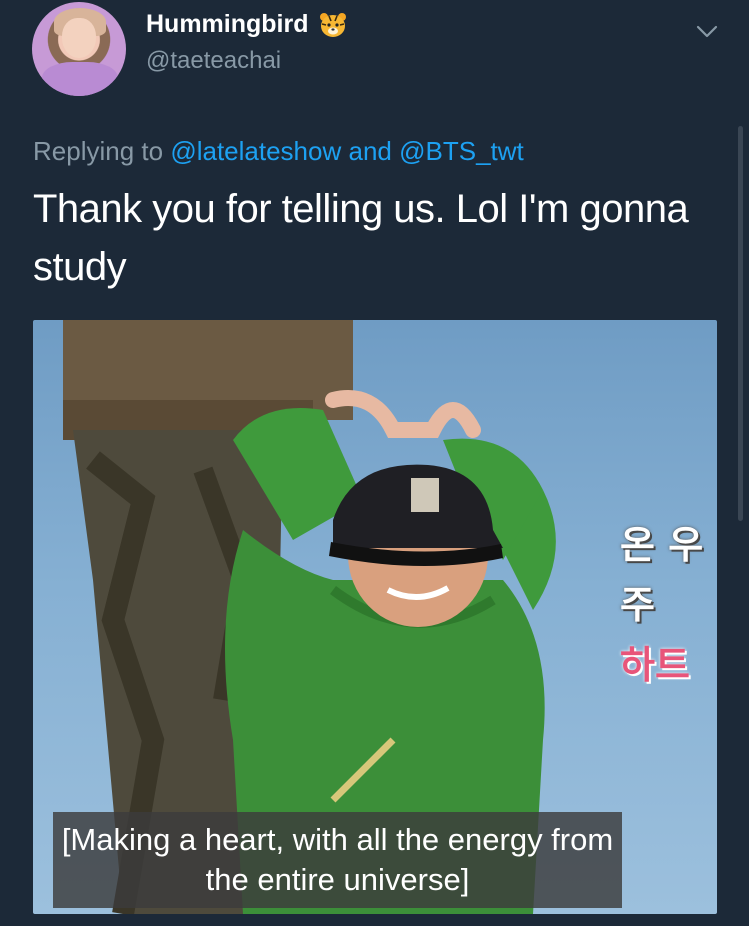  What do you see at coordinates (461, 151) in the screenshot?
I see `mention-link: @BTS_twt` at bounding box center [461, 151].